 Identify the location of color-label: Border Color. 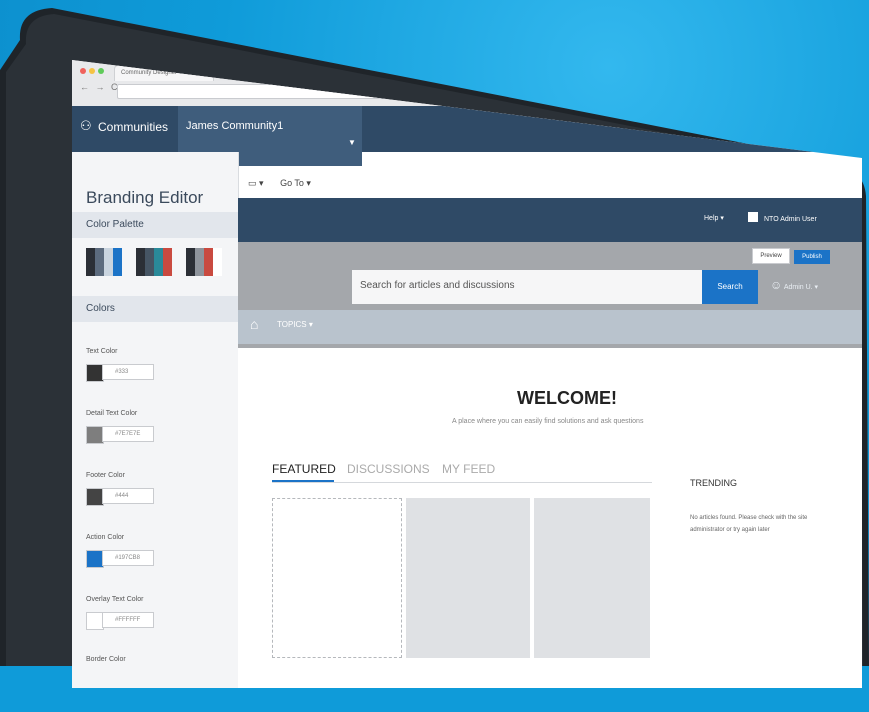
(106, 659).